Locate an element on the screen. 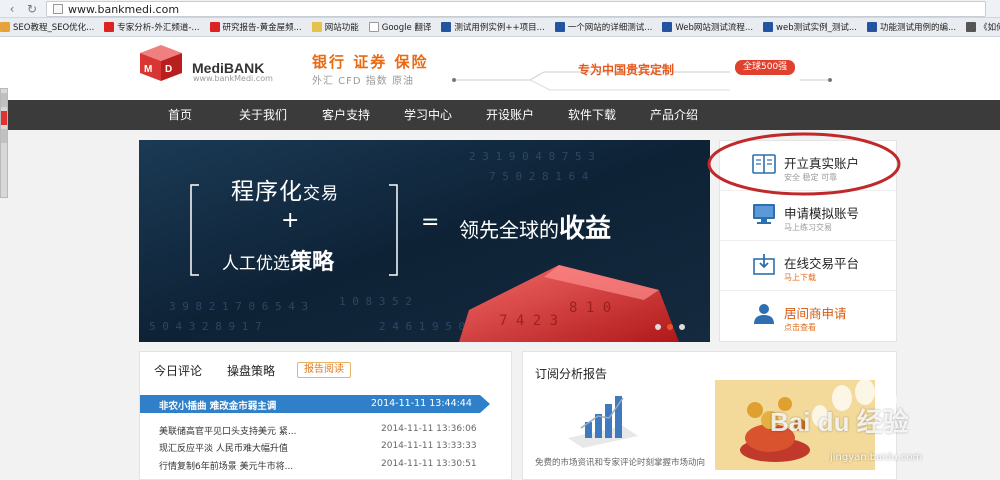 The height and width of the screenshot is (480, 1000). back-icon: ‹ is located at coordinates (12, 9).